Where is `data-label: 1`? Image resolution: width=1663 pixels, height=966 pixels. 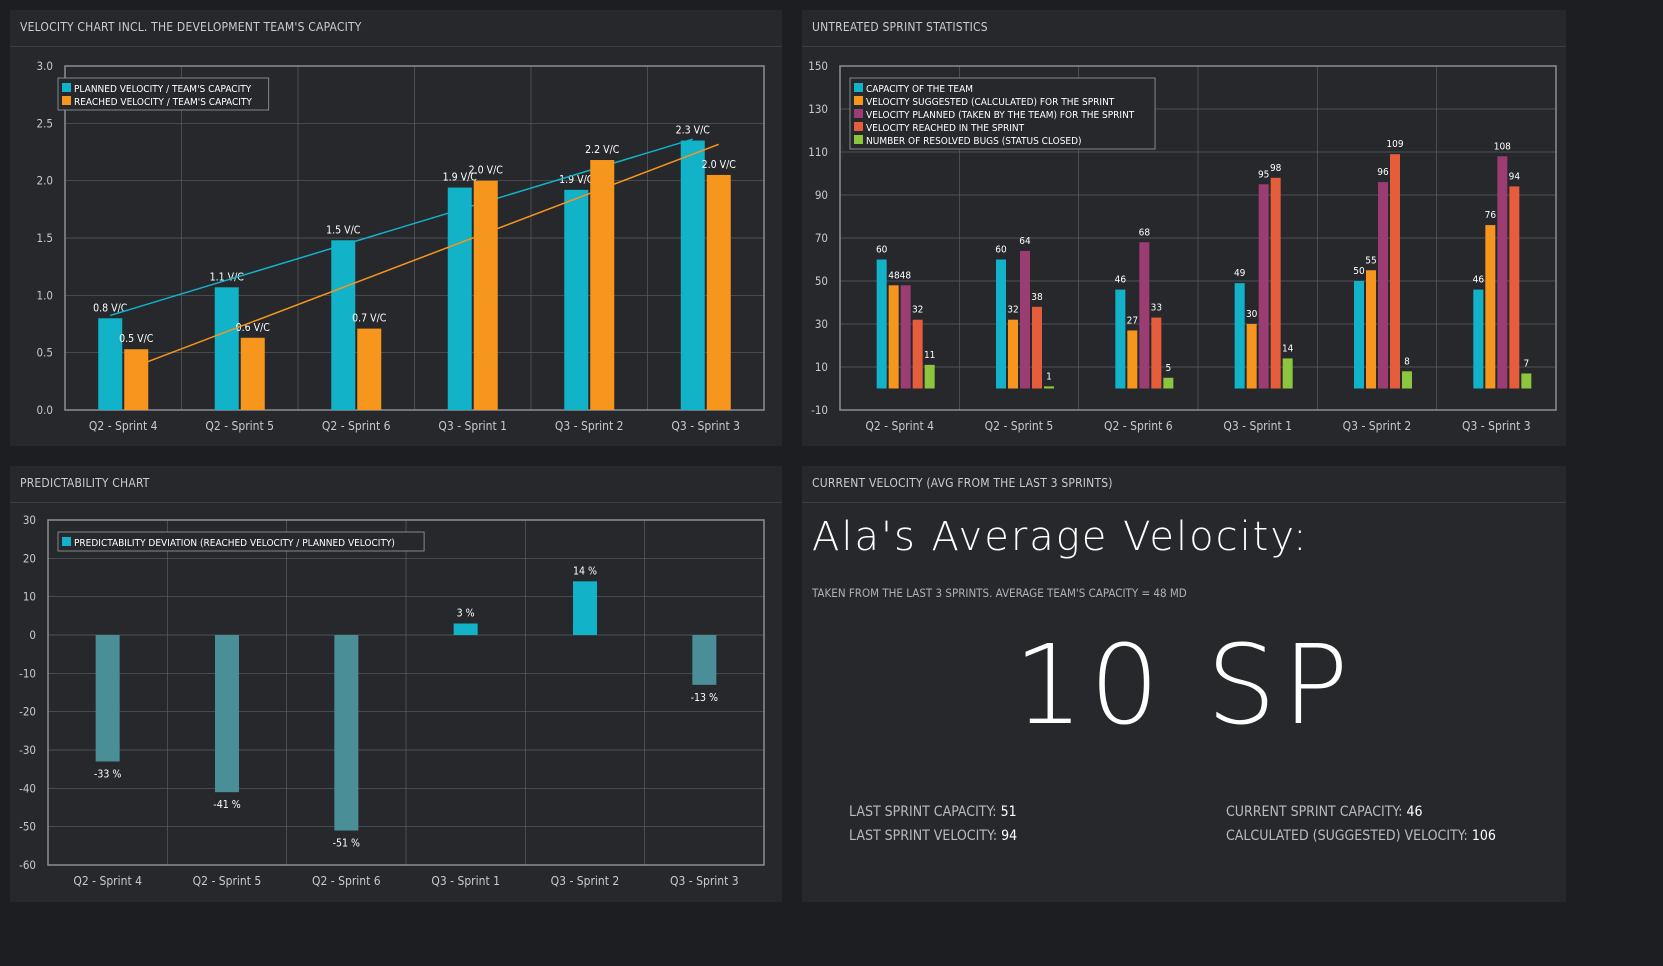 data-label: 1 is located at coordinates (1049, 376).